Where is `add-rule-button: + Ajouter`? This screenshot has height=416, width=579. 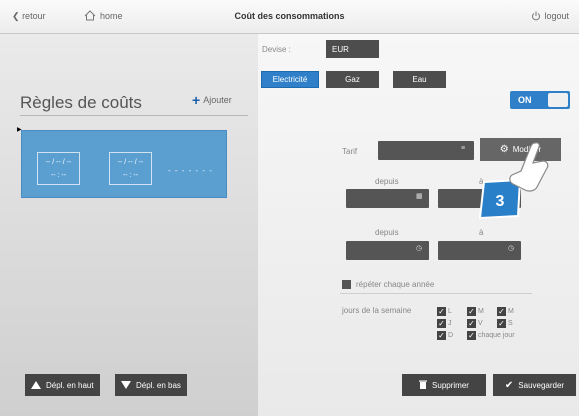 add-rule-button: + Ajouter is located at coordinates (212, 100).